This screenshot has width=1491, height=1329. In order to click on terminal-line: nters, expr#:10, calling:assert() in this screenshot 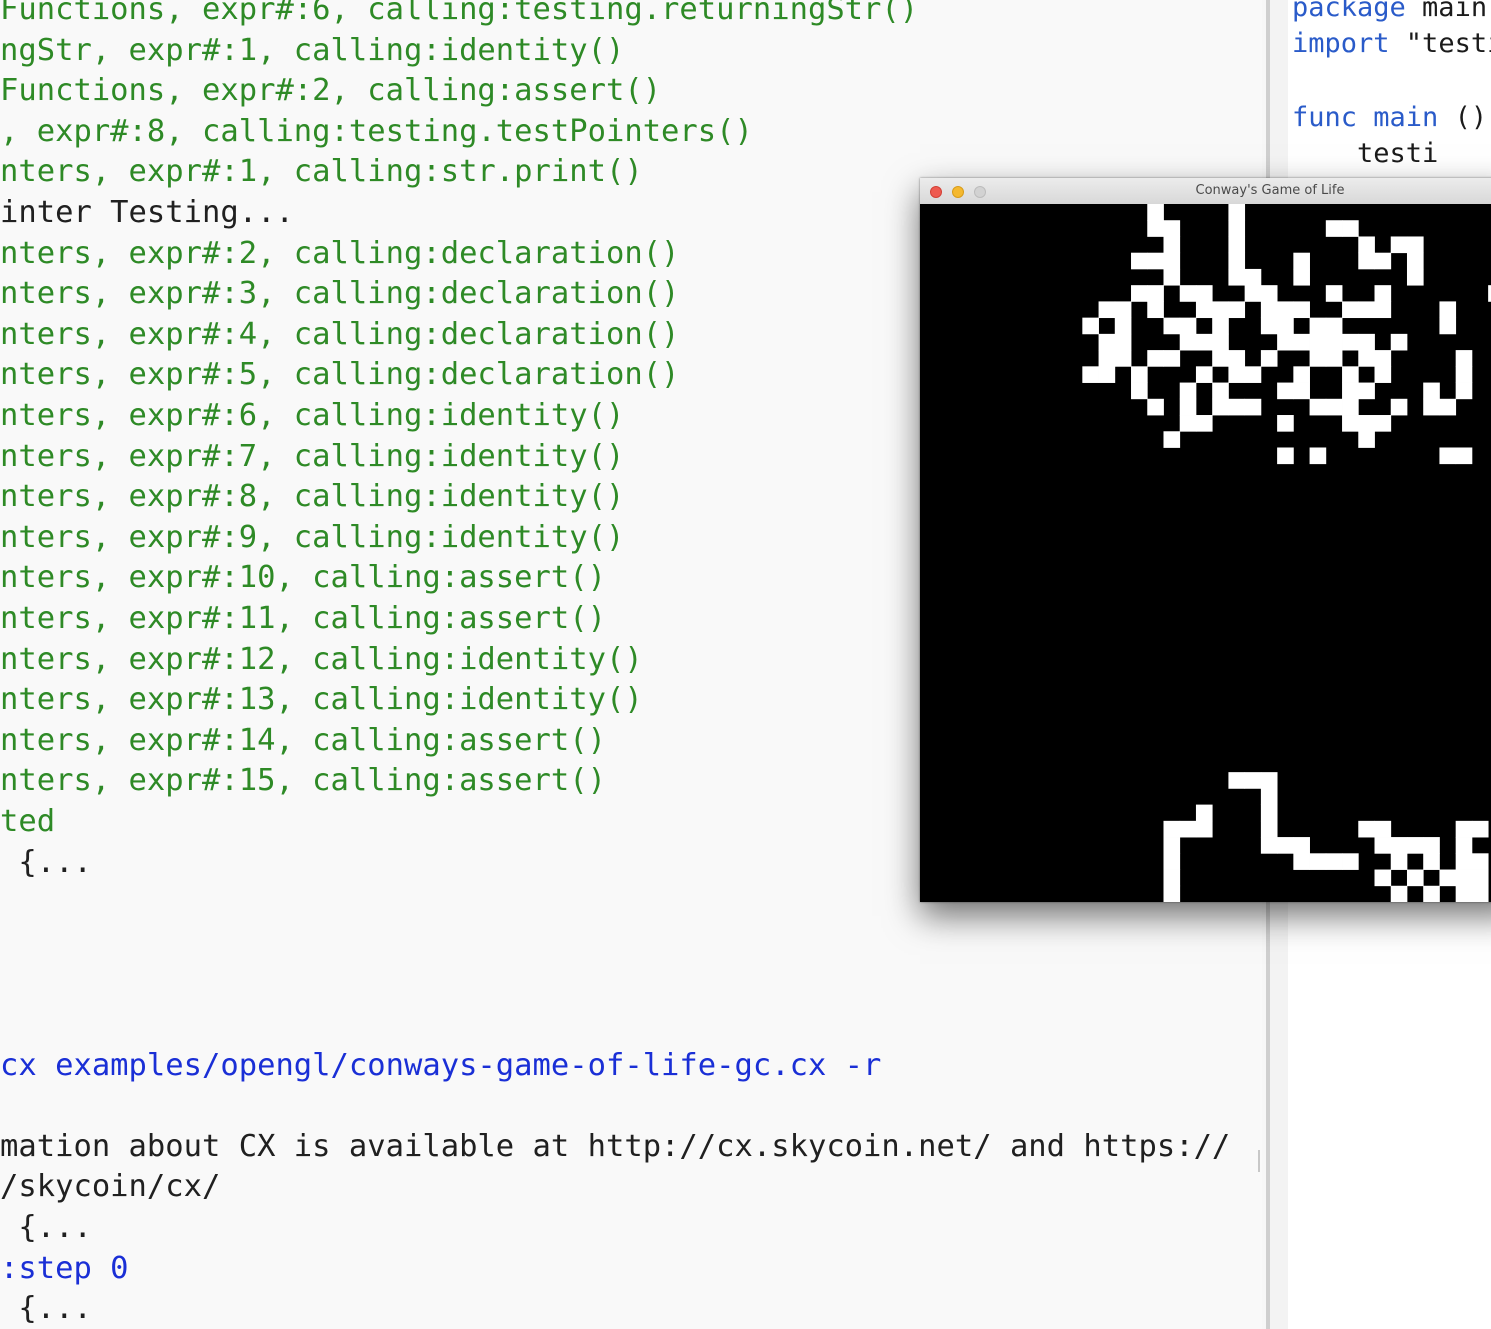, I will do `click(303, 578)`.